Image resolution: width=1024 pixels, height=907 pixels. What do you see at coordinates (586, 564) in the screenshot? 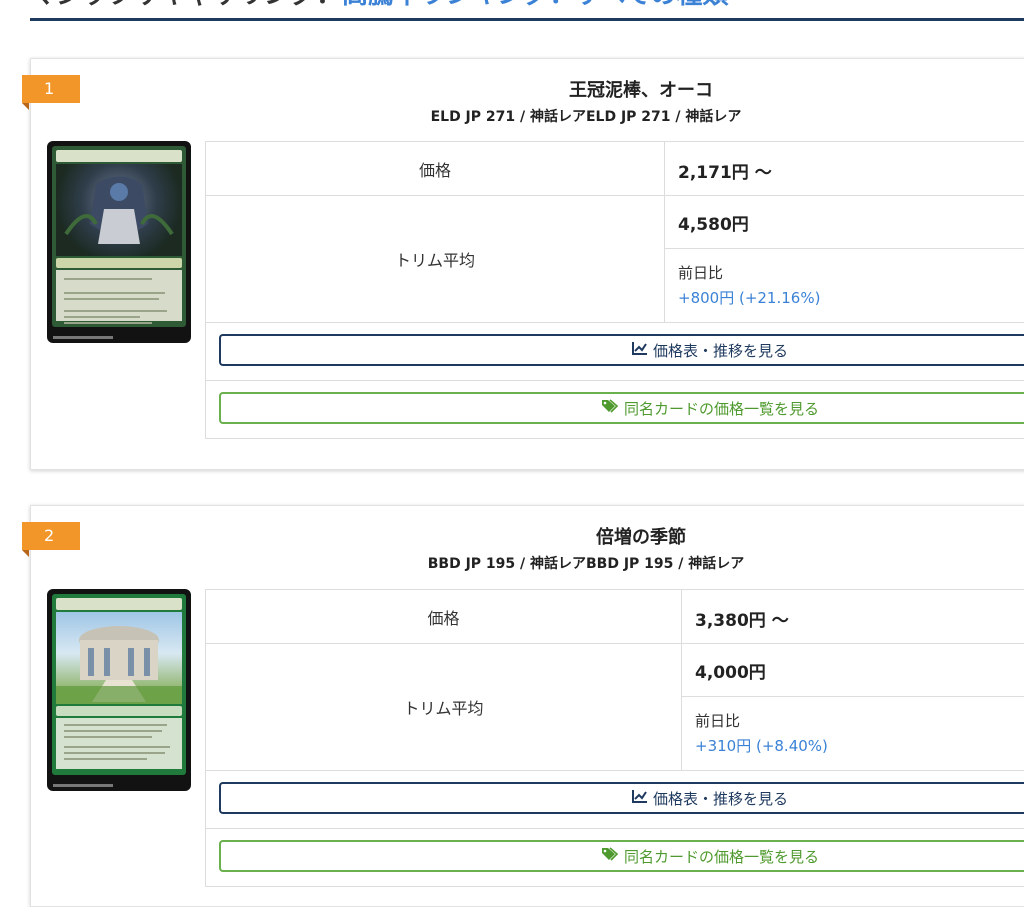
I see `card-set-info: BBD JP 195 / 神話レアBBD JP 195 / 神話レア` at bounding box center [586, 564].